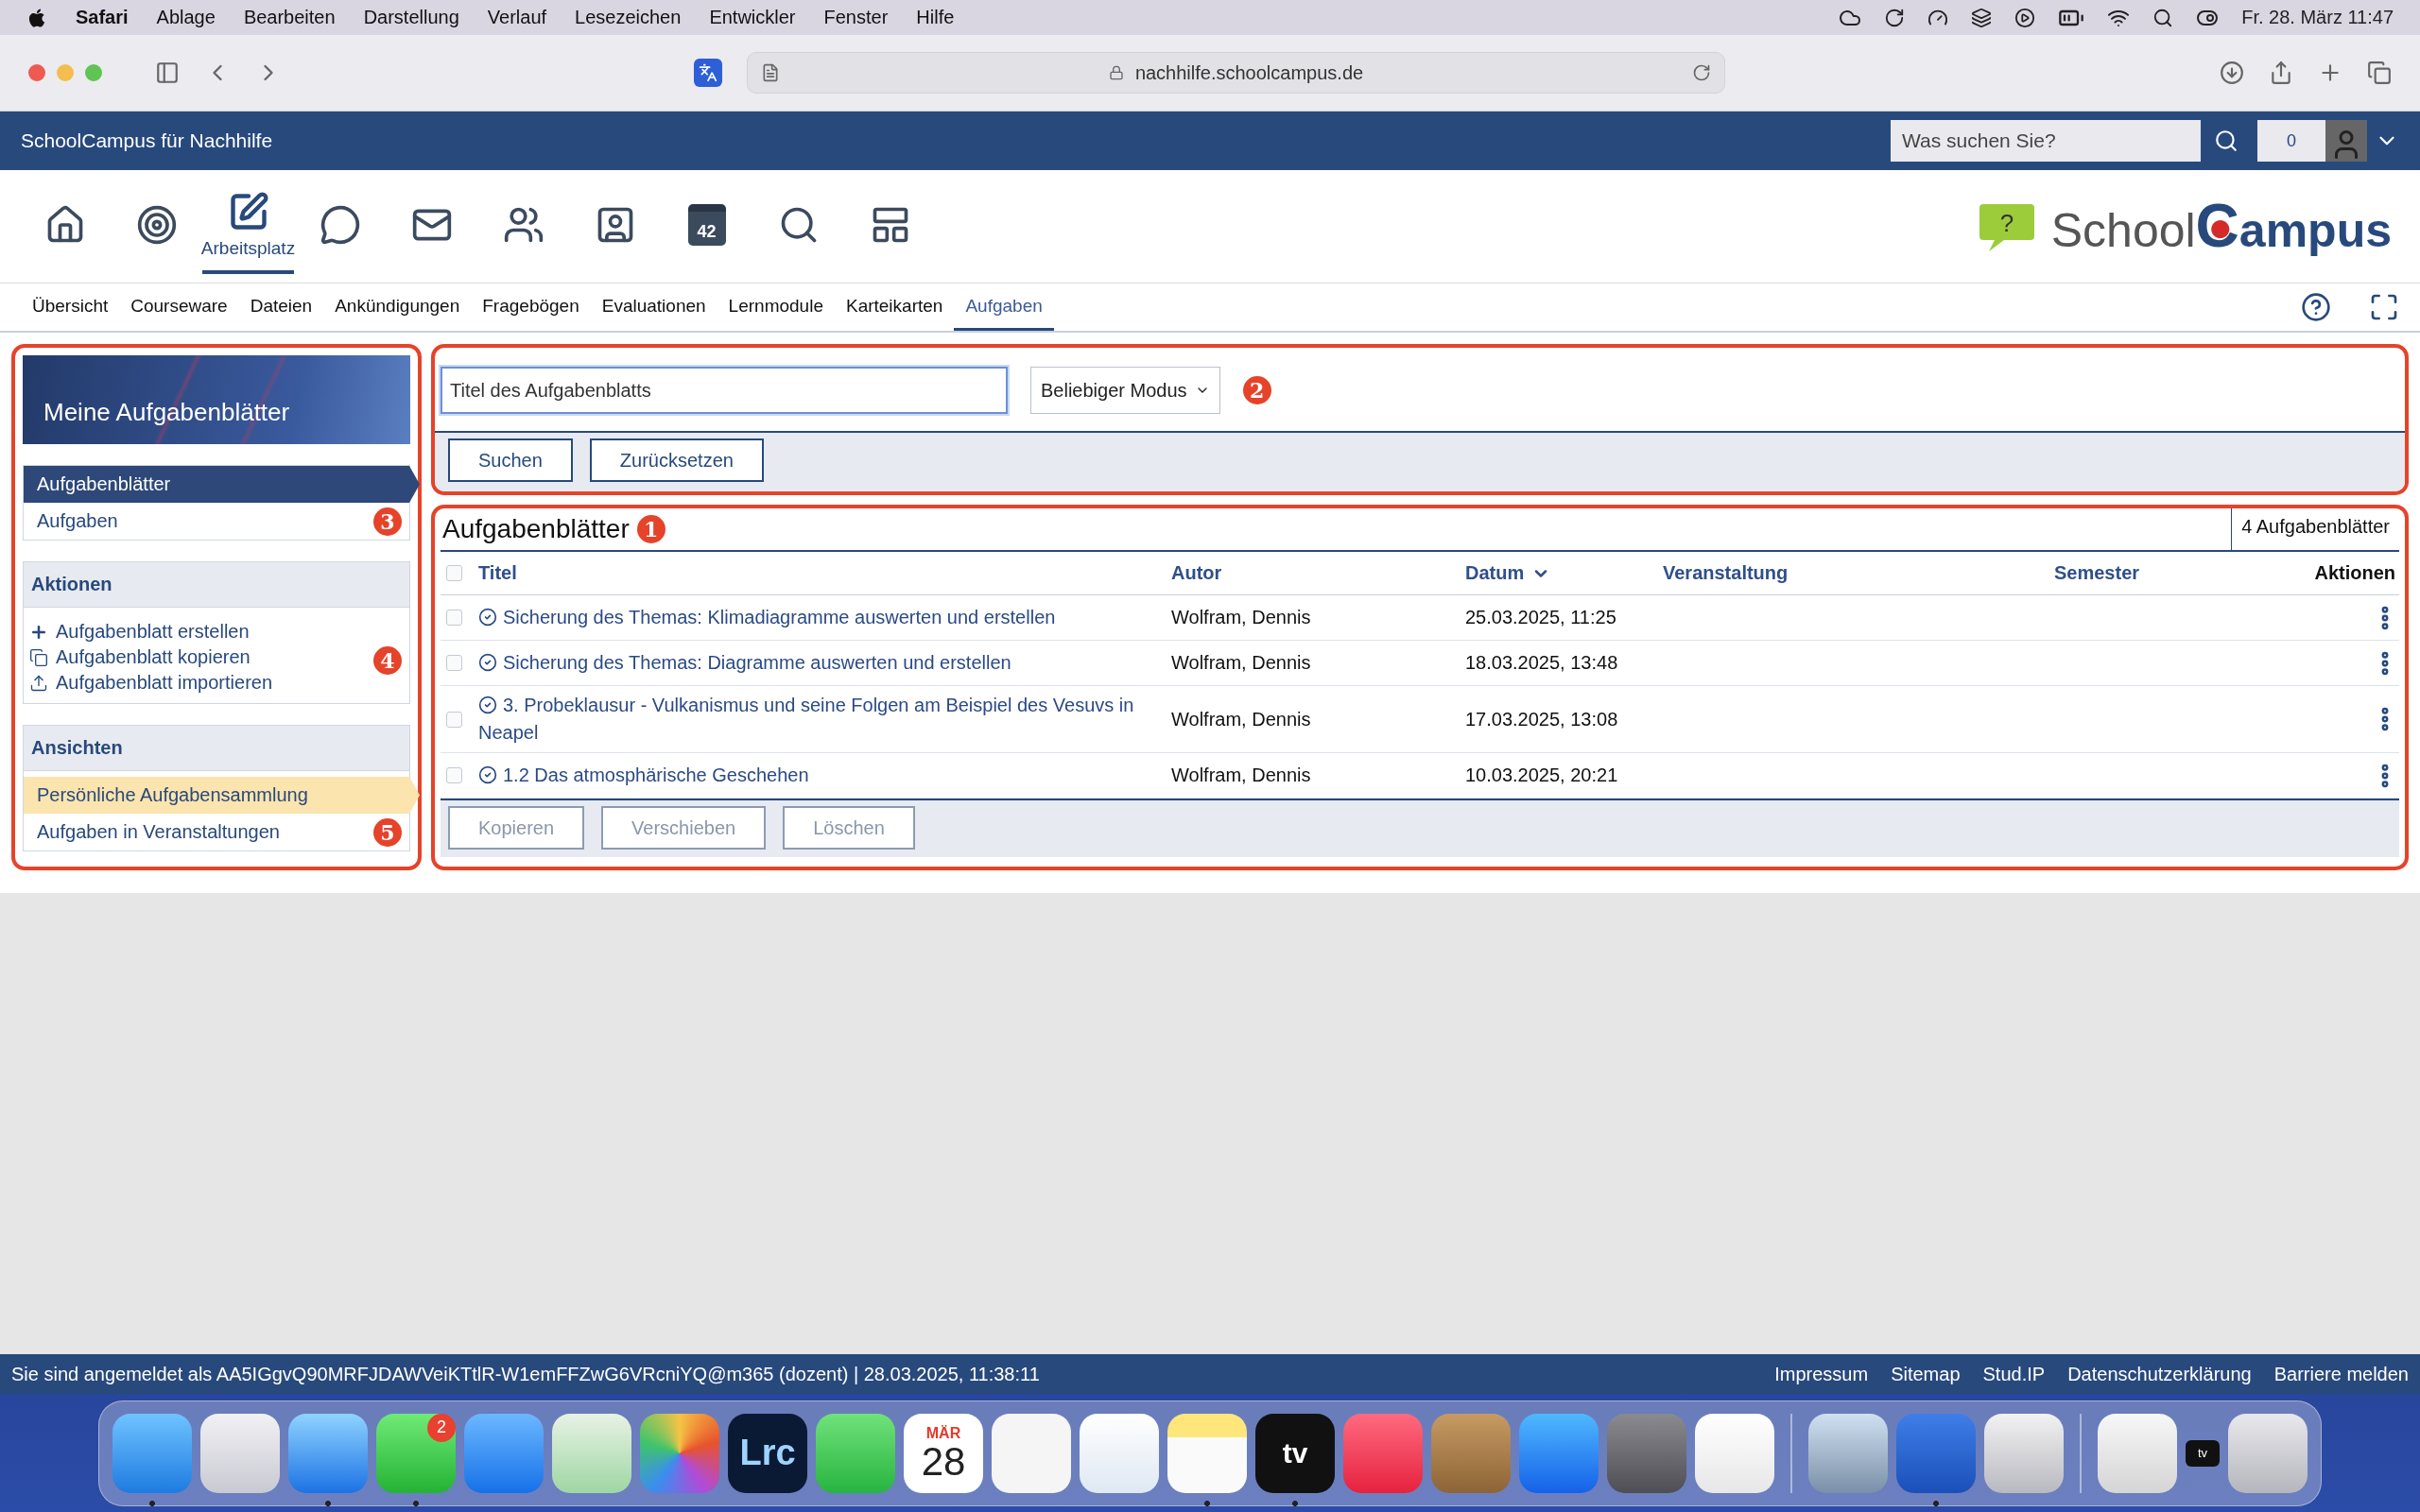 This screenshot has height=1512, width=2420. What do you see at coordinates (824, 573) in the screenshot?
I see `column-header: Titel` at bounding box center [824, 573].